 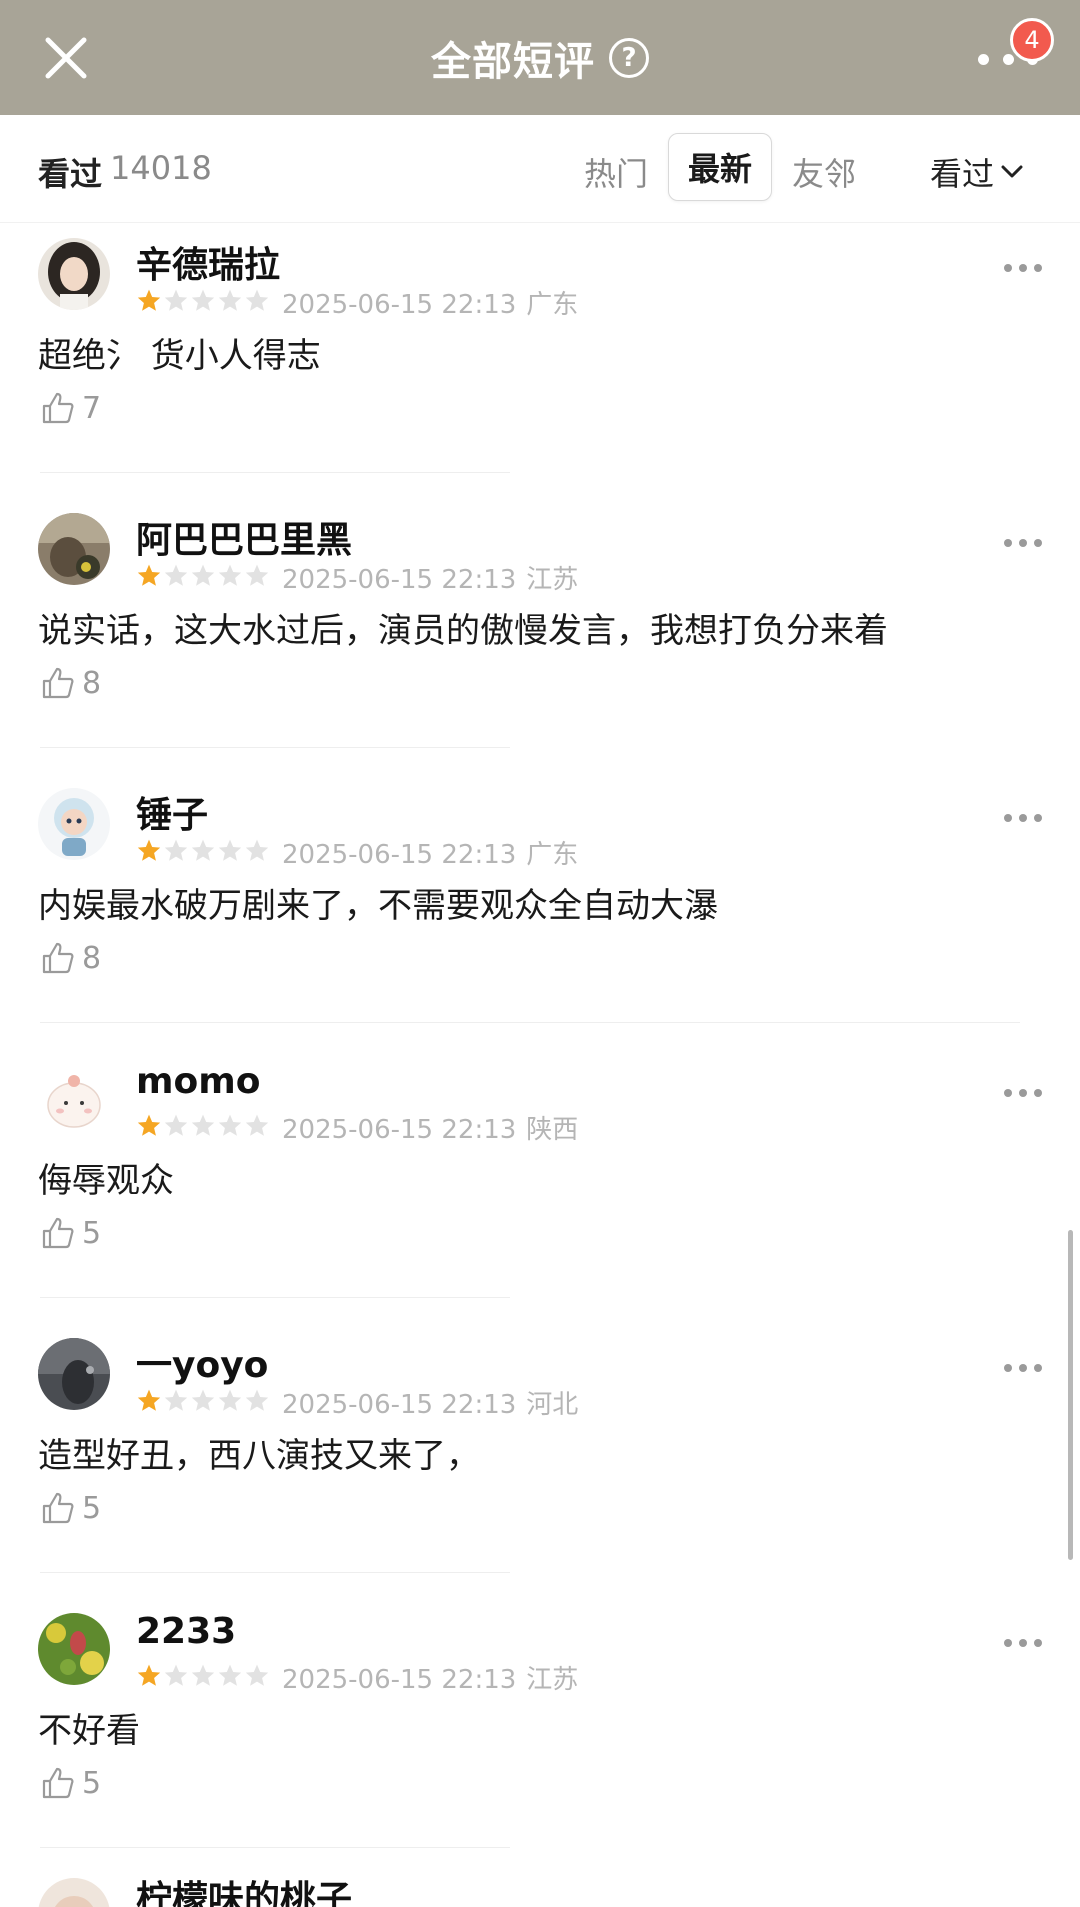 I want to click on status-filter-dropdown: 看过, so click(x=977, y=172).